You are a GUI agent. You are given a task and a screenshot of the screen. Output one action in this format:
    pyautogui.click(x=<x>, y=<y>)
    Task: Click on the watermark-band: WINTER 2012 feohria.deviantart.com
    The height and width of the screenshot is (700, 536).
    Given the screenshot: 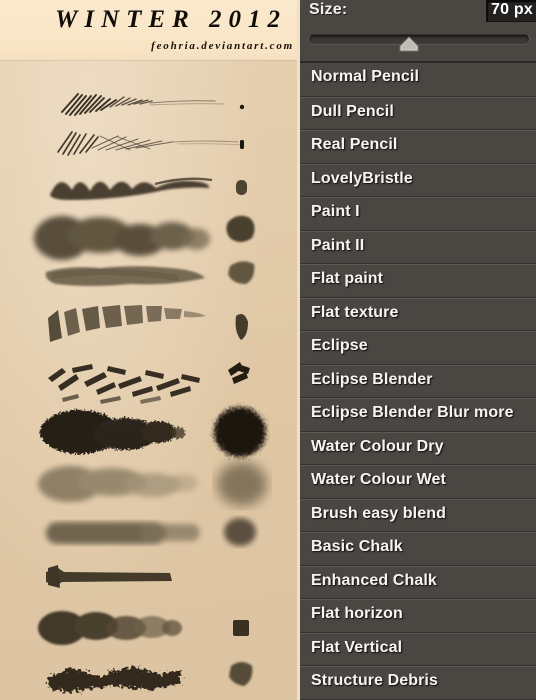 What is the action you would take?
    pyautogui.click(x=148, y=30)
    